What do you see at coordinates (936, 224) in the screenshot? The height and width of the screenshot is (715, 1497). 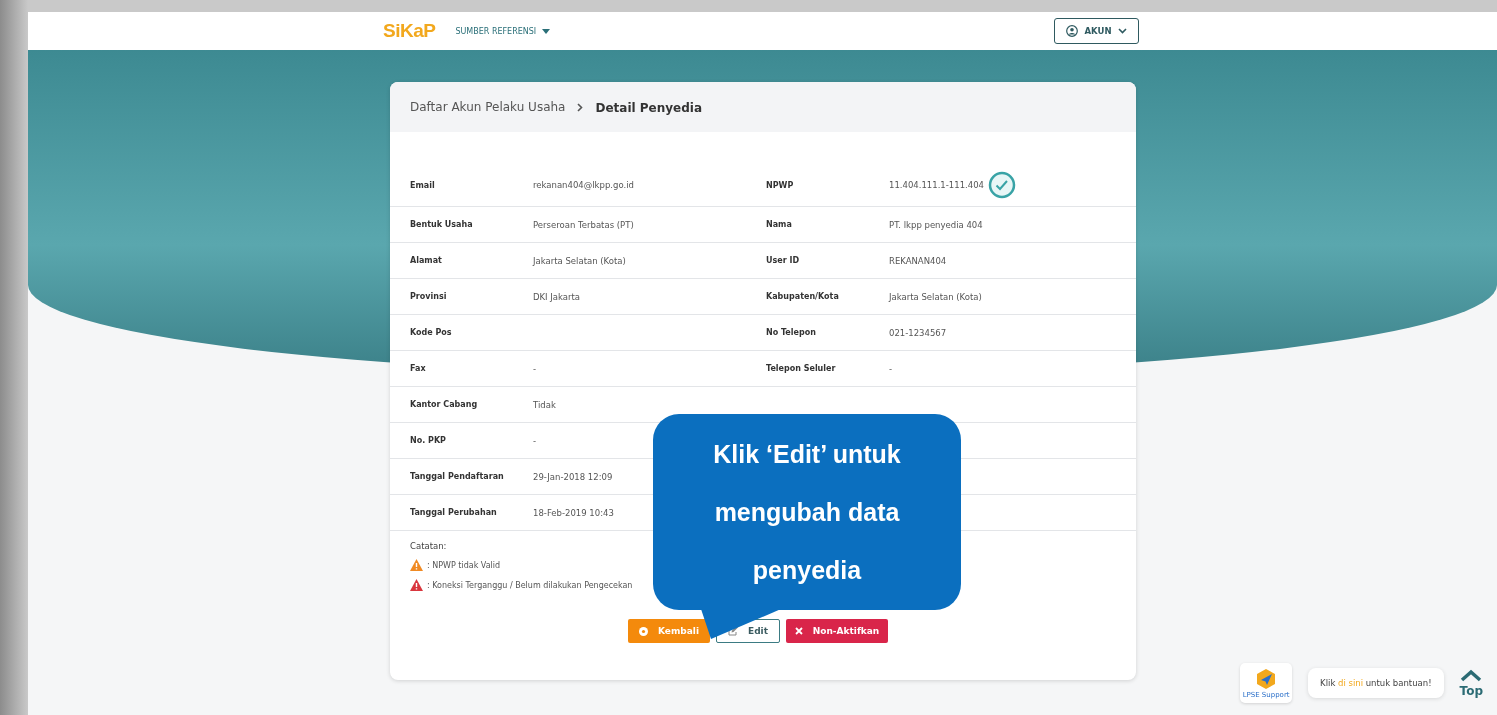 I see `field-value: PT. lkpp penyedia 404` at bounding box center [936, 224].